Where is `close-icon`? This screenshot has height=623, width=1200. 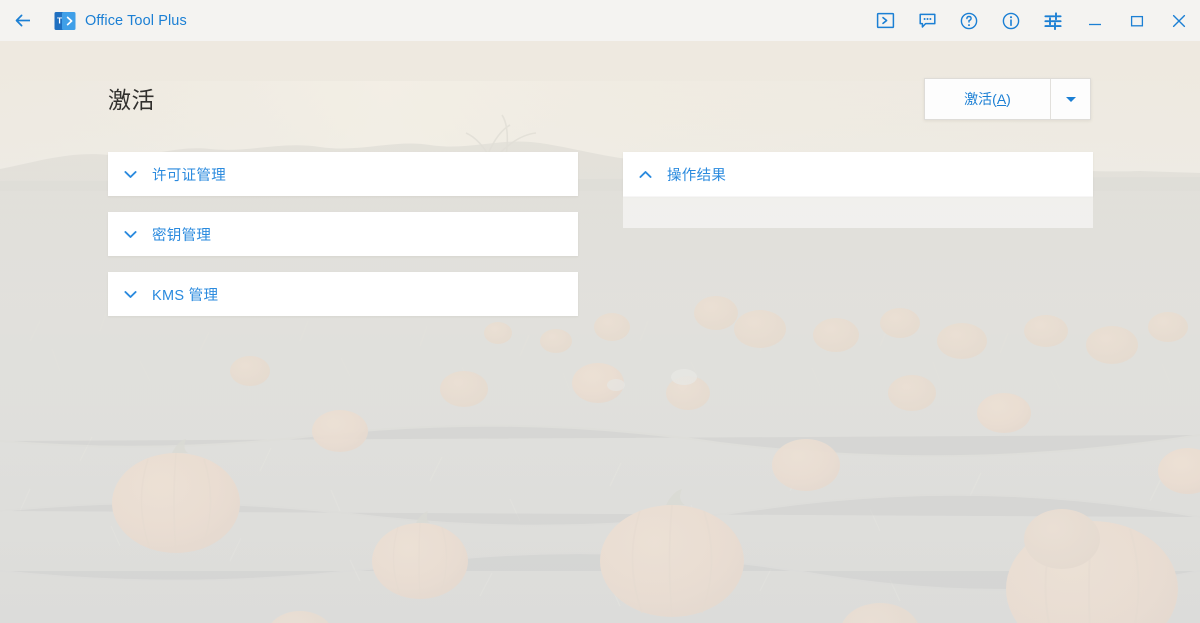 close-icon is located at coordinates (1179, 20).